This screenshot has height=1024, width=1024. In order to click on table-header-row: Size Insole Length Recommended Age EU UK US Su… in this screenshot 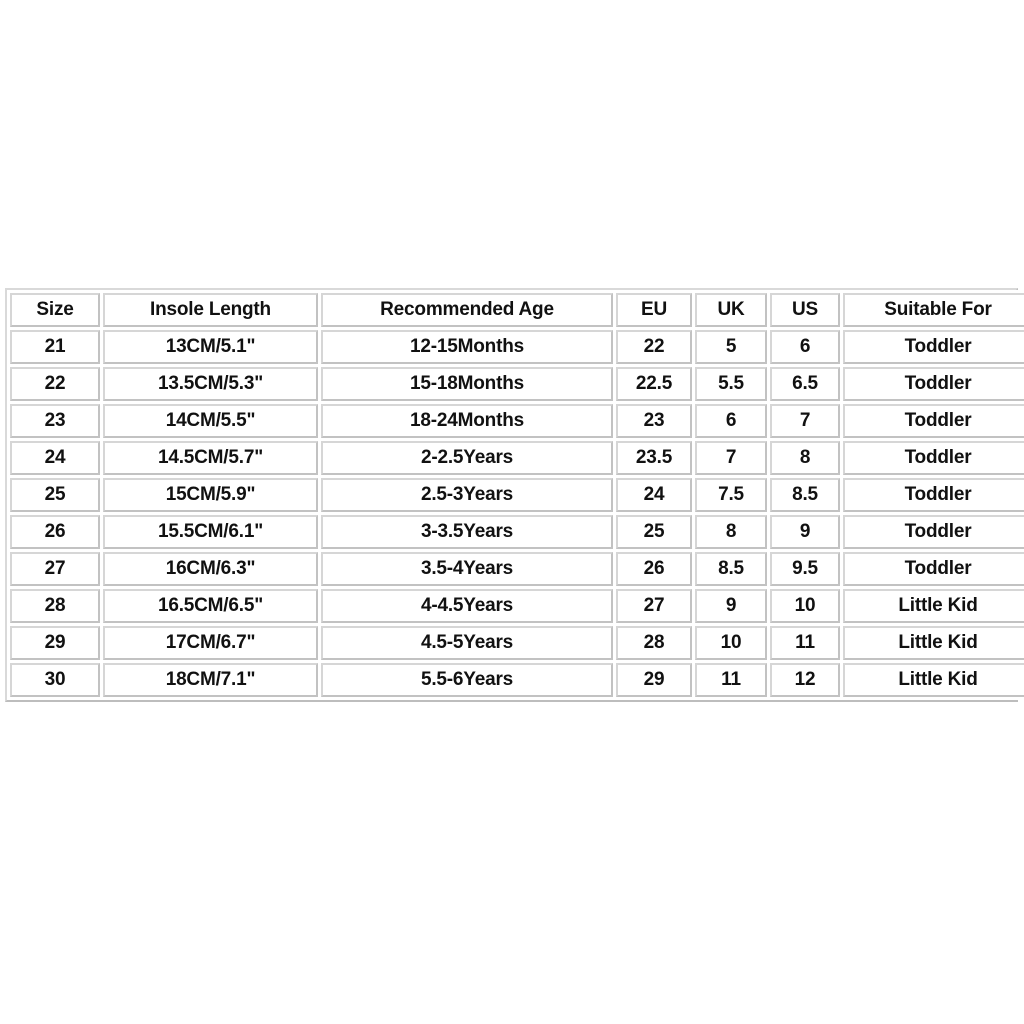, I will do `click(517, 310)`.